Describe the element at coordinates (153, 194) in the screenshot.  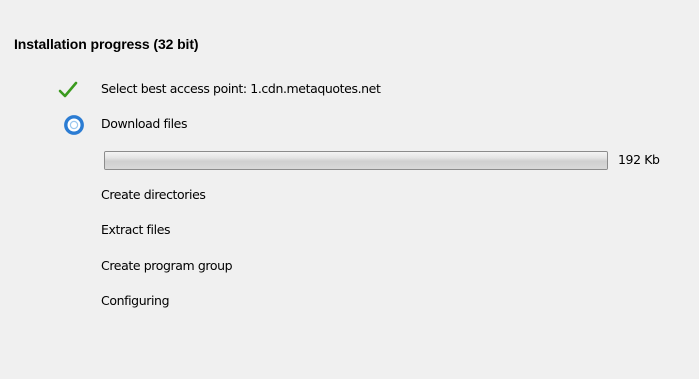
I see `step-create-directories: Create directories` at that location.